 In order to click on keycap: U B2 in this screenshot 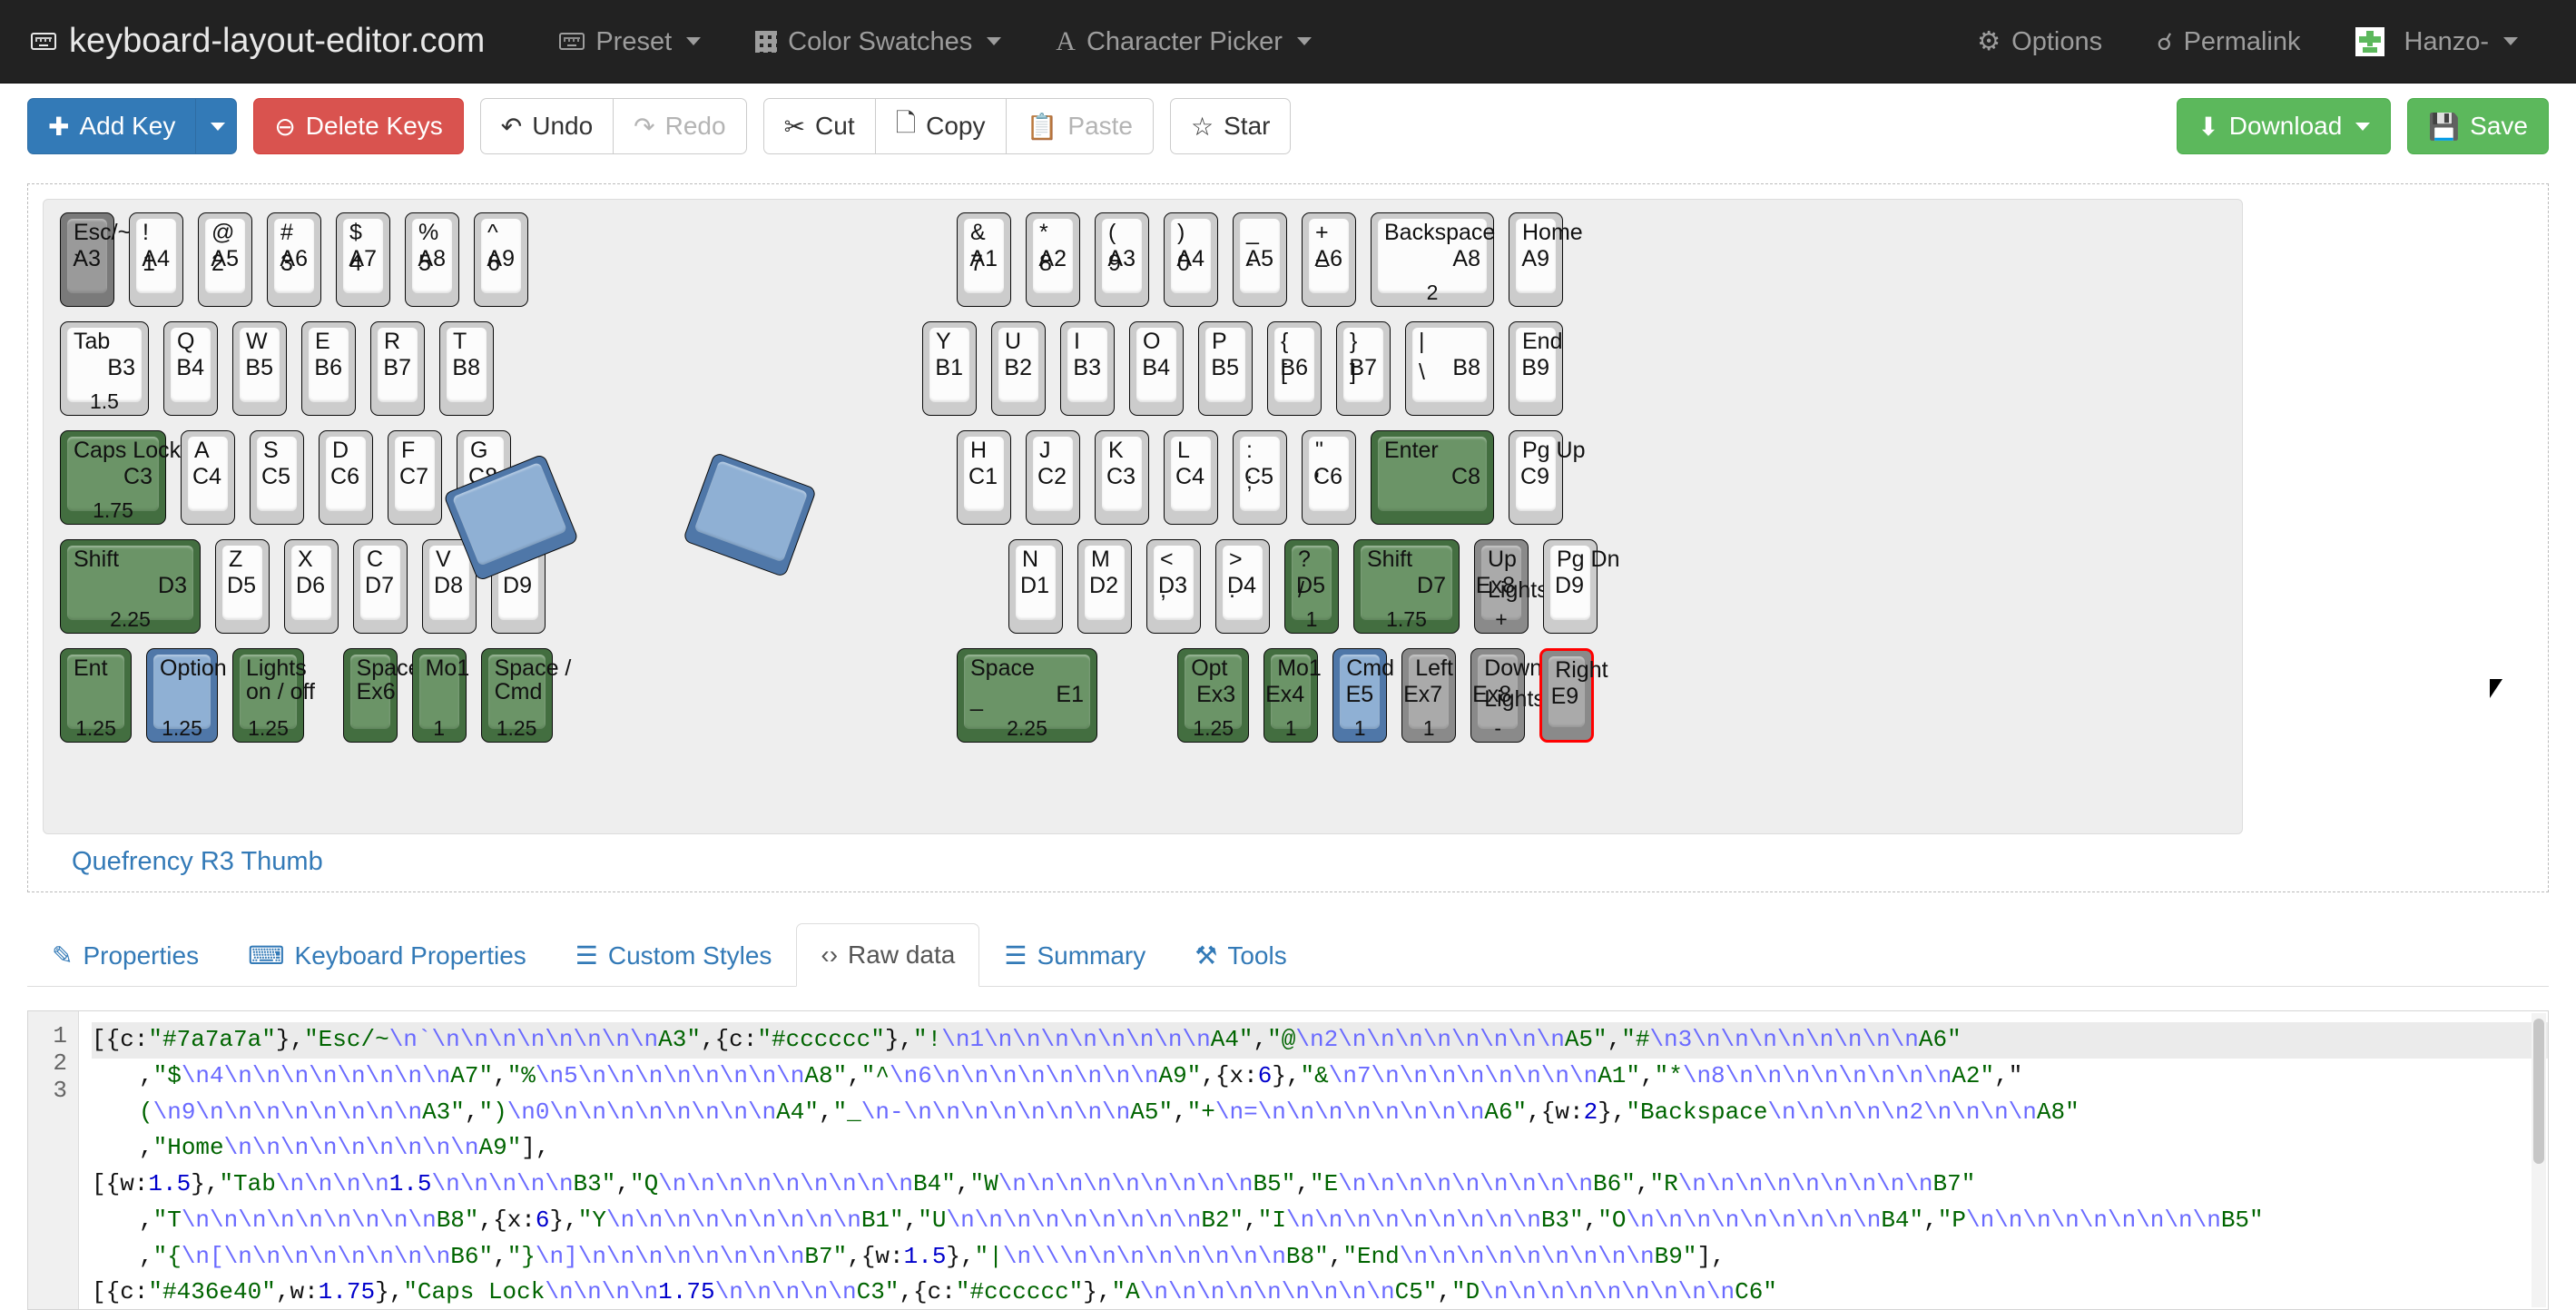, I will do `click(1018, 368)`.